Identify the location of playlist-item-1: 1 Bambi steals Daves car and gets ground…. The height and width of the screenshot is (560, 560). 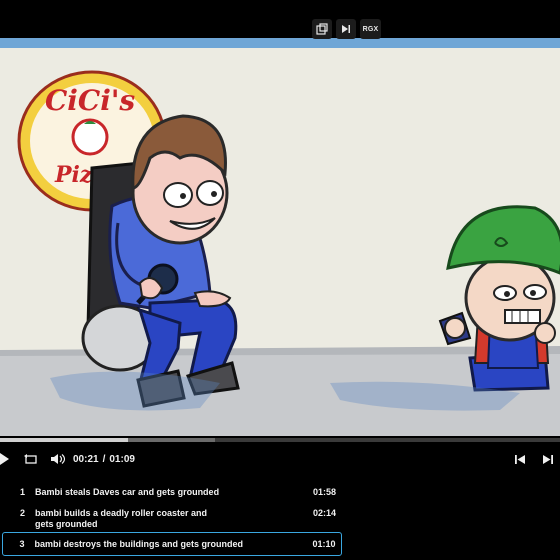
(172, 492).